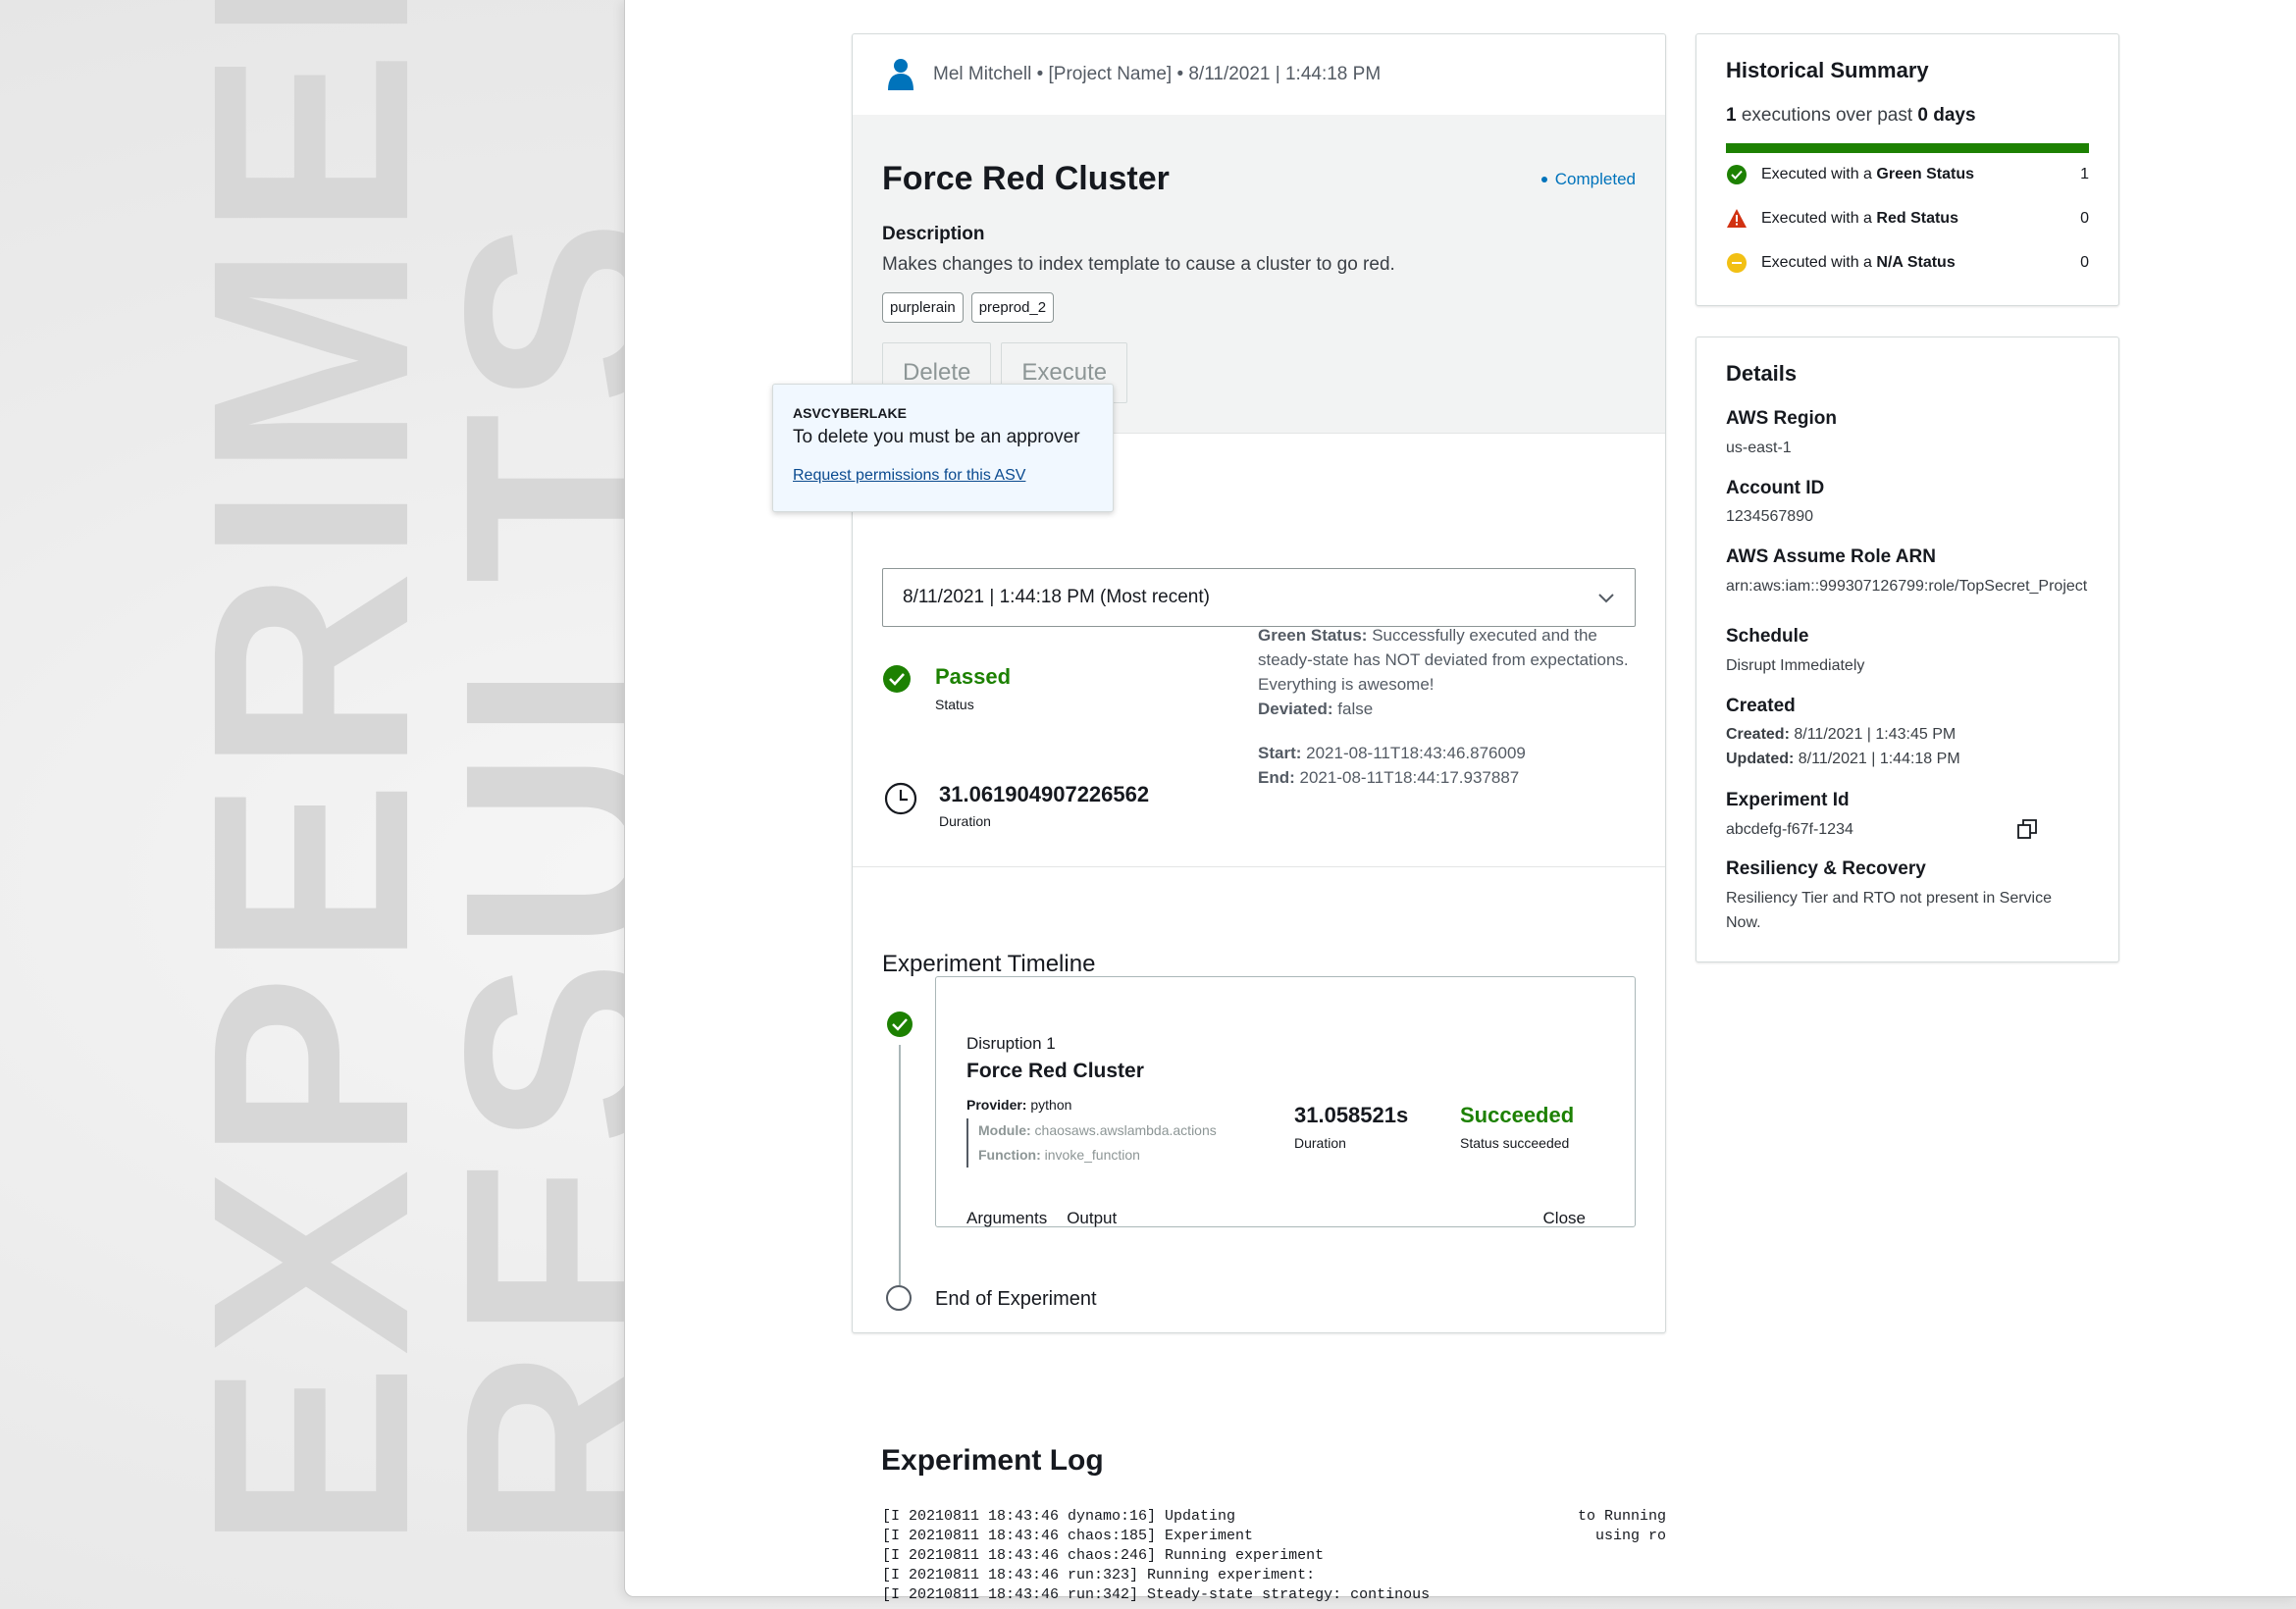 Image resolution: width=2296 pixels, height=1609 pixels. I want to click on schedule-label: Schedule, so click(1767, 636).